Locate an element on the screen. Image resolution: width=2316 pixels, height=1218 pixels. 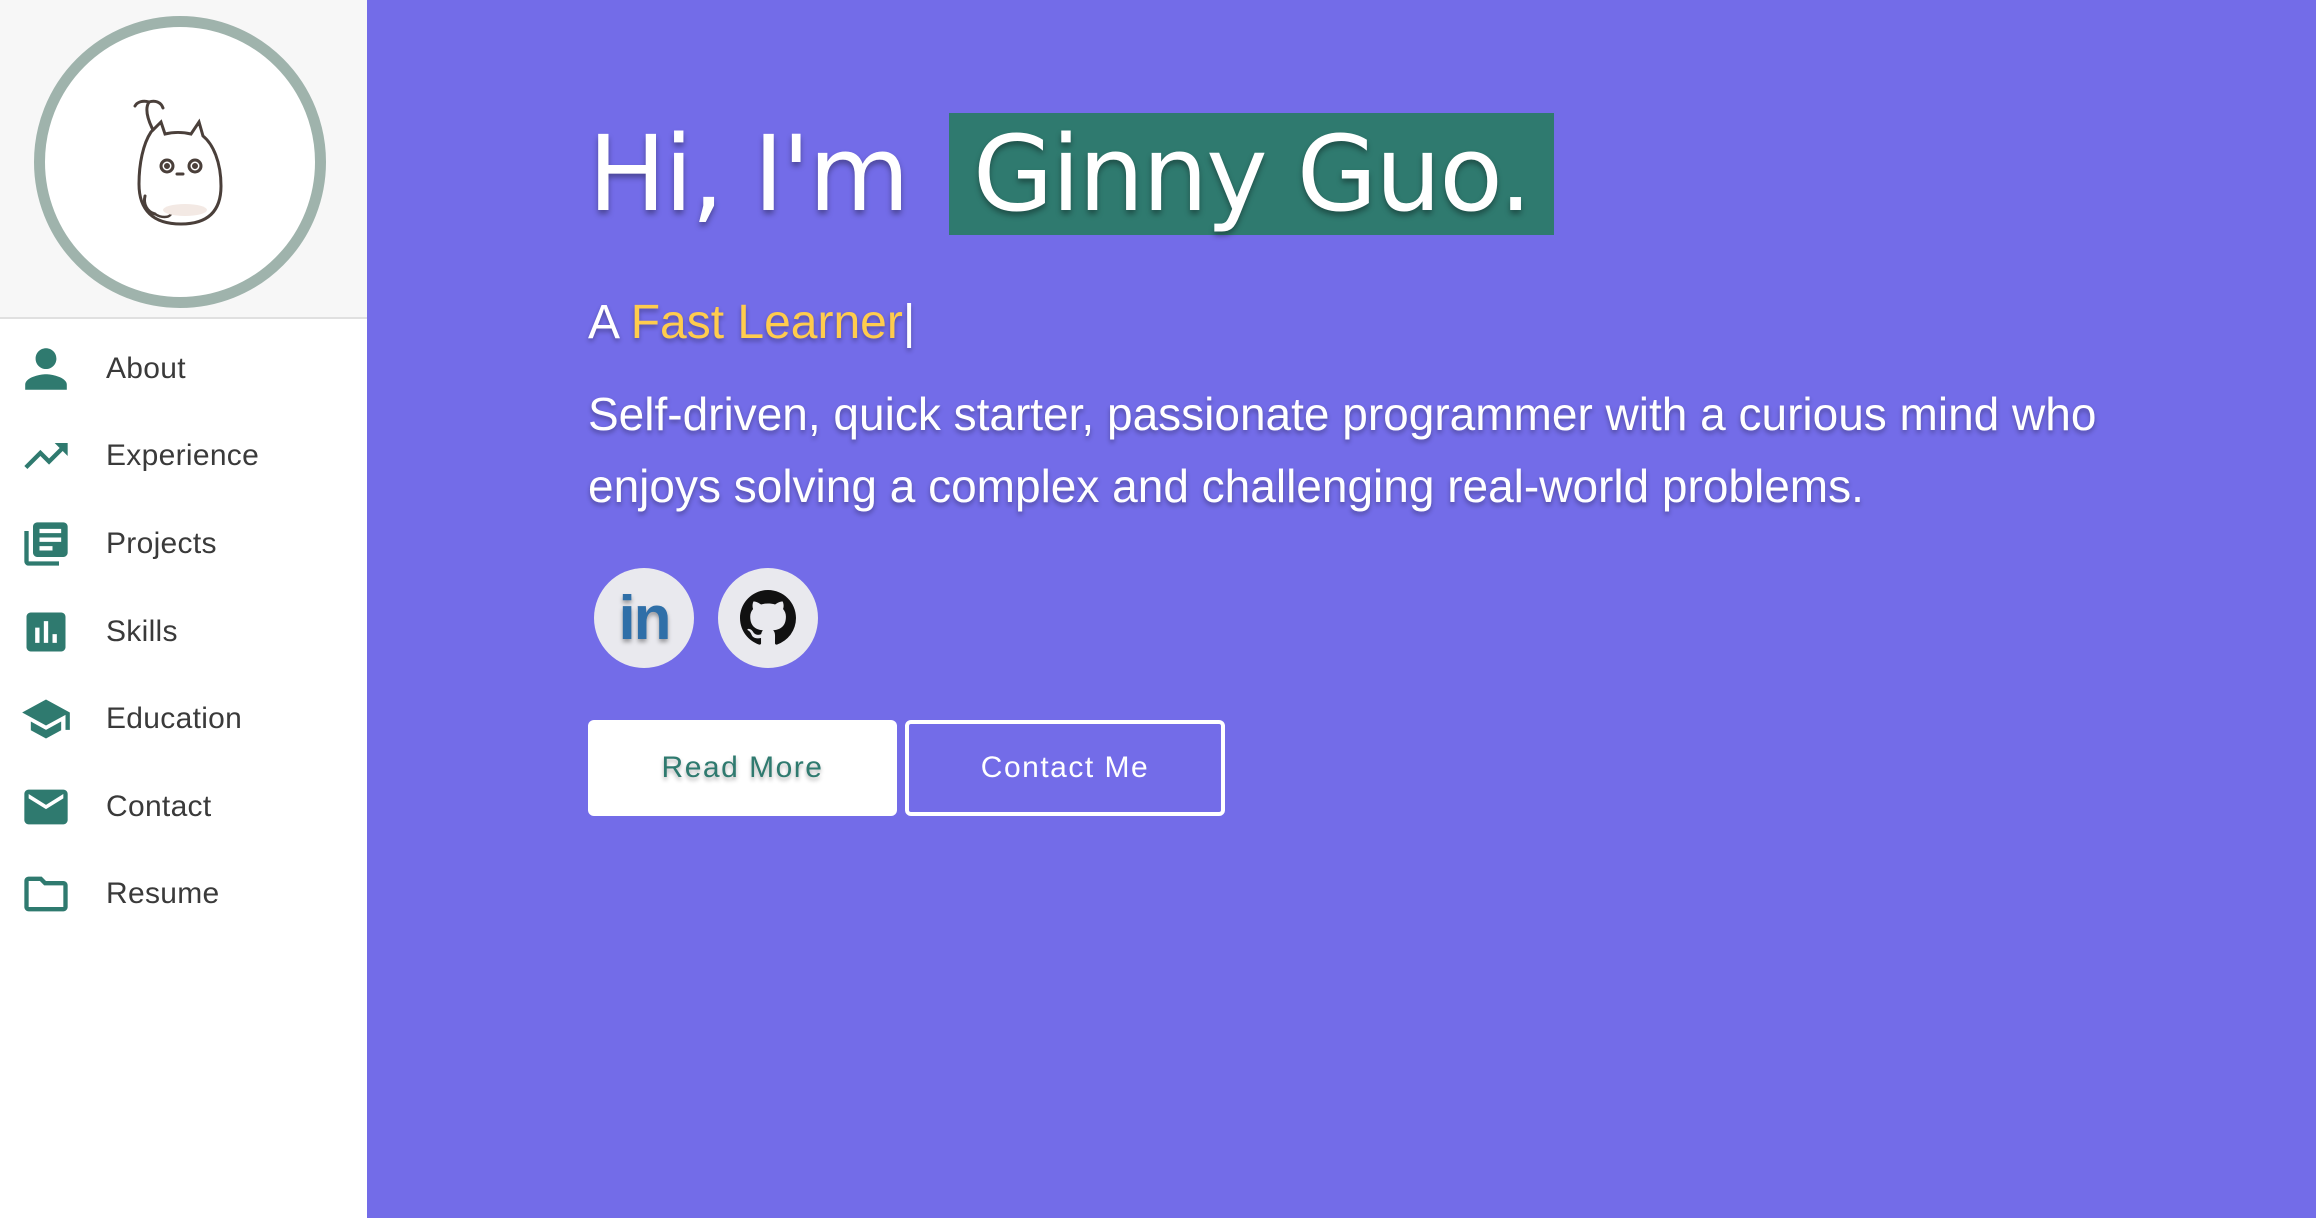
typing-cursor: | is located at coordinates (909, 322).